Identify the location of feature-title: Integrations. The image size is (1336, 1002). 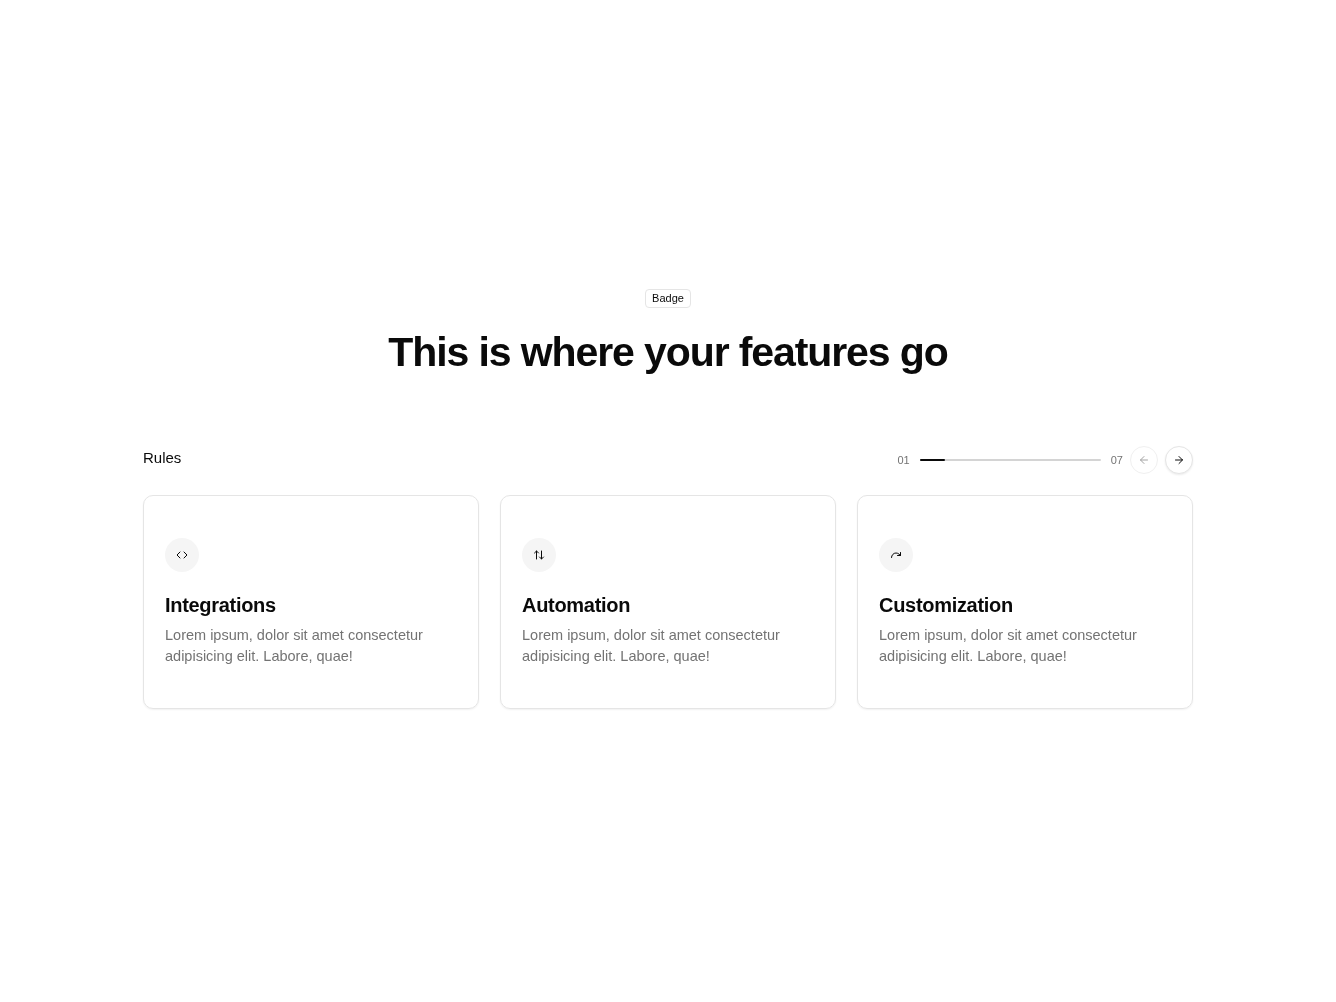
(220, 605).